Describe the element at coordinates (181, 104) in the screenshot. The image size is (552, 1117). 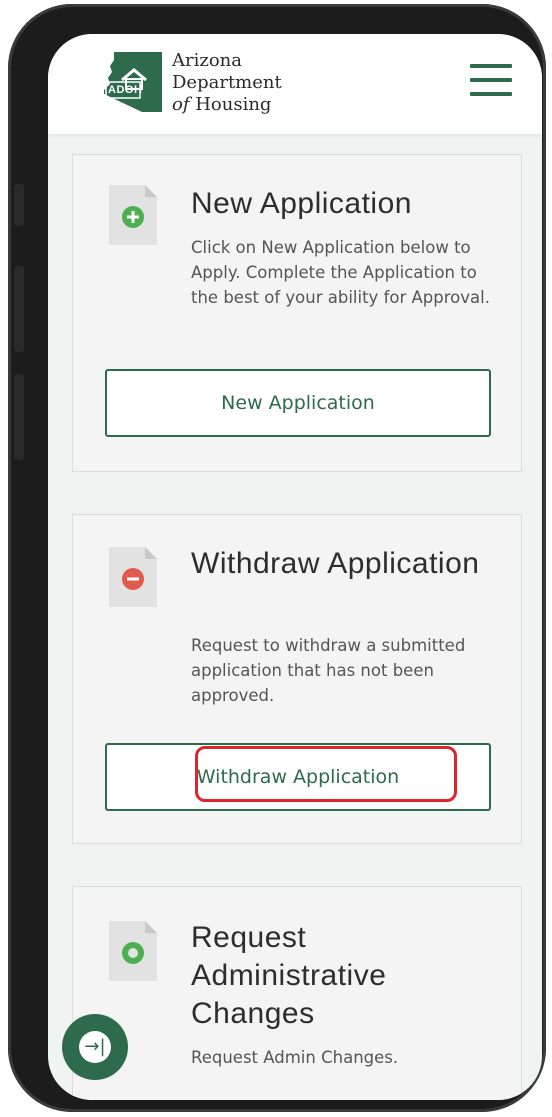
I see `logo-line-3-prefix: of` at that location.